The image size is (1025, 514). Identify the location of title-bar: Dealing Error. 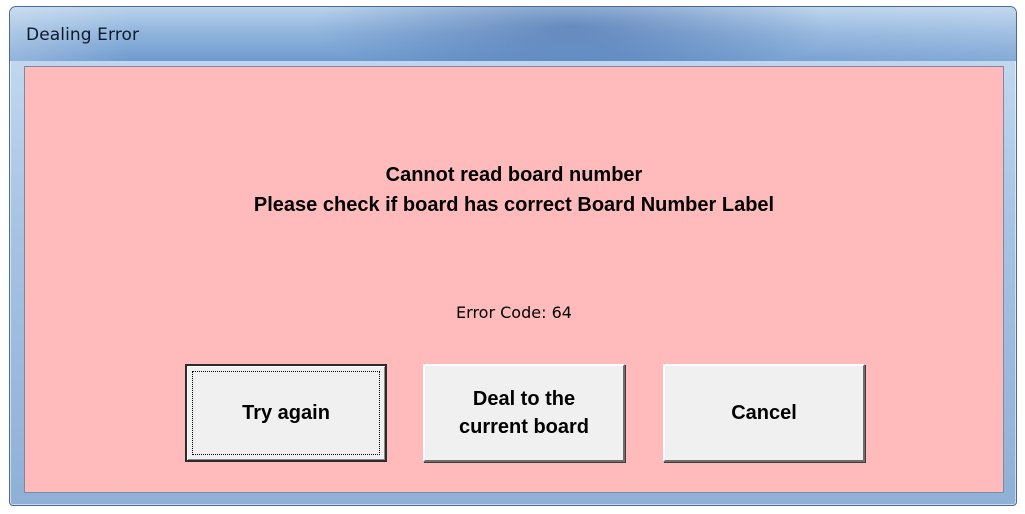
(513, 34).